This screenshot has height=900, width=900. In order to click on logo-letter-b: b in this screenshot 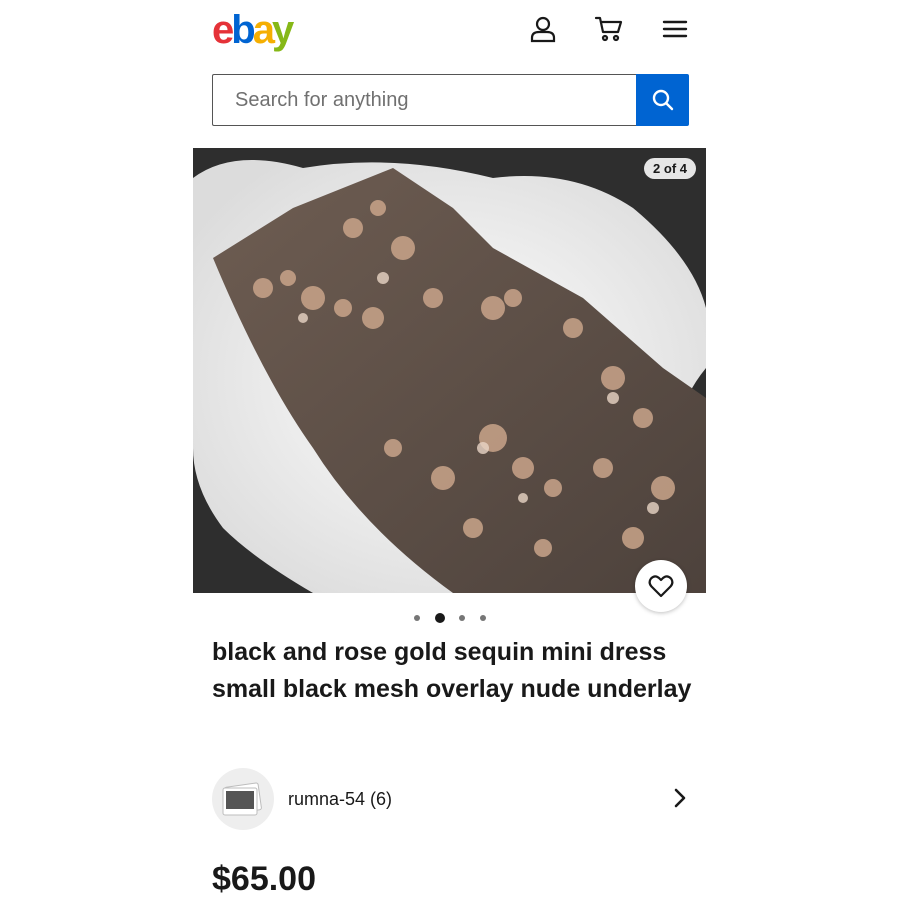, I will do `click(243, 30)`.